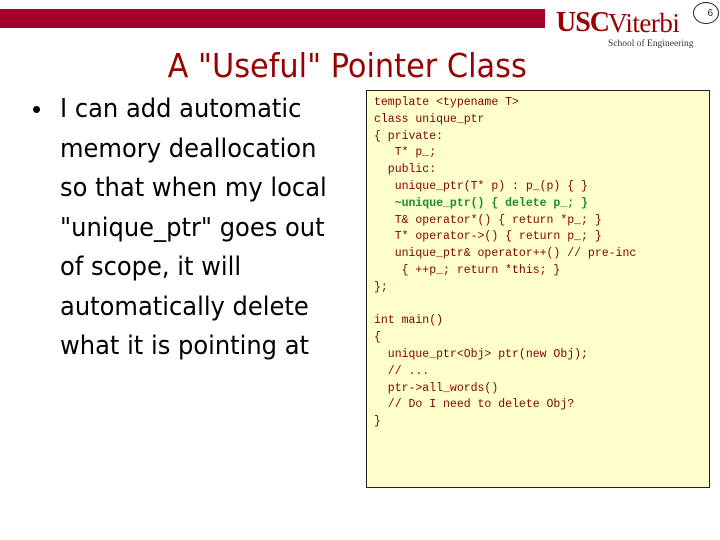 This screenshot has width=720, height=540. Describe the element at coordinates (151, 267) in the screenshot. I see `bullet-line: of scope, it will` at that location.